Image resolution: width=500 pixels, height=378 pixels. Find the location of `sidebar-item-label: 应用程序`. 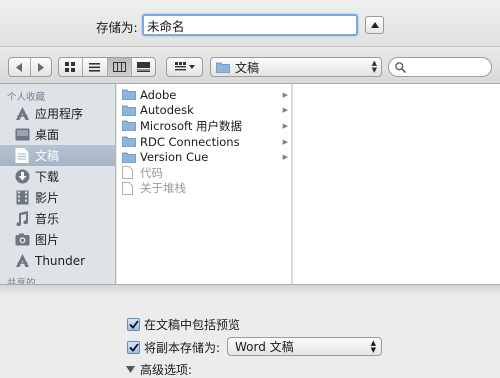

sidebar-item-label: 应用程序 is located at coordinates (59, 114).